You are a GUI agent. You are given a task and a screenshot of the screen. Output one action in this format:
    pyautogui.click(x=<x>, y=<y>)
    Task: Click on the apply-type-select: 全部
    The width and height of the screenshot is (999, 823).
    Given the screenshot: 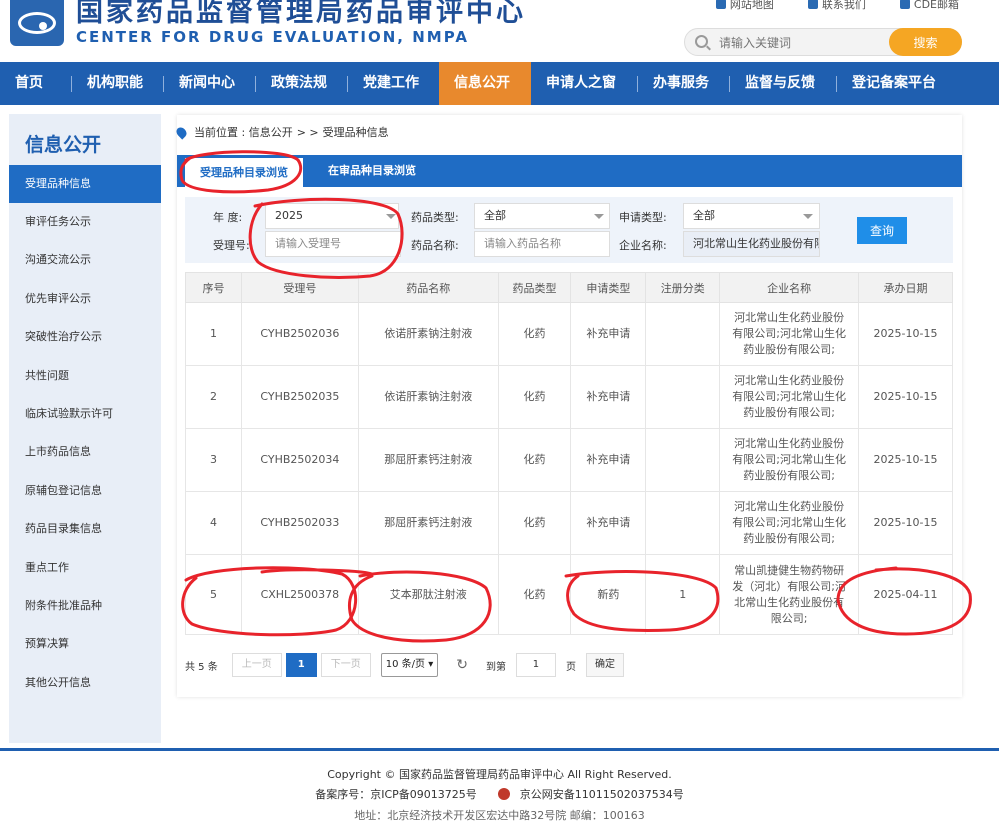 What is the action you would take?
    pyautogui.click(x=751, y=216)
    